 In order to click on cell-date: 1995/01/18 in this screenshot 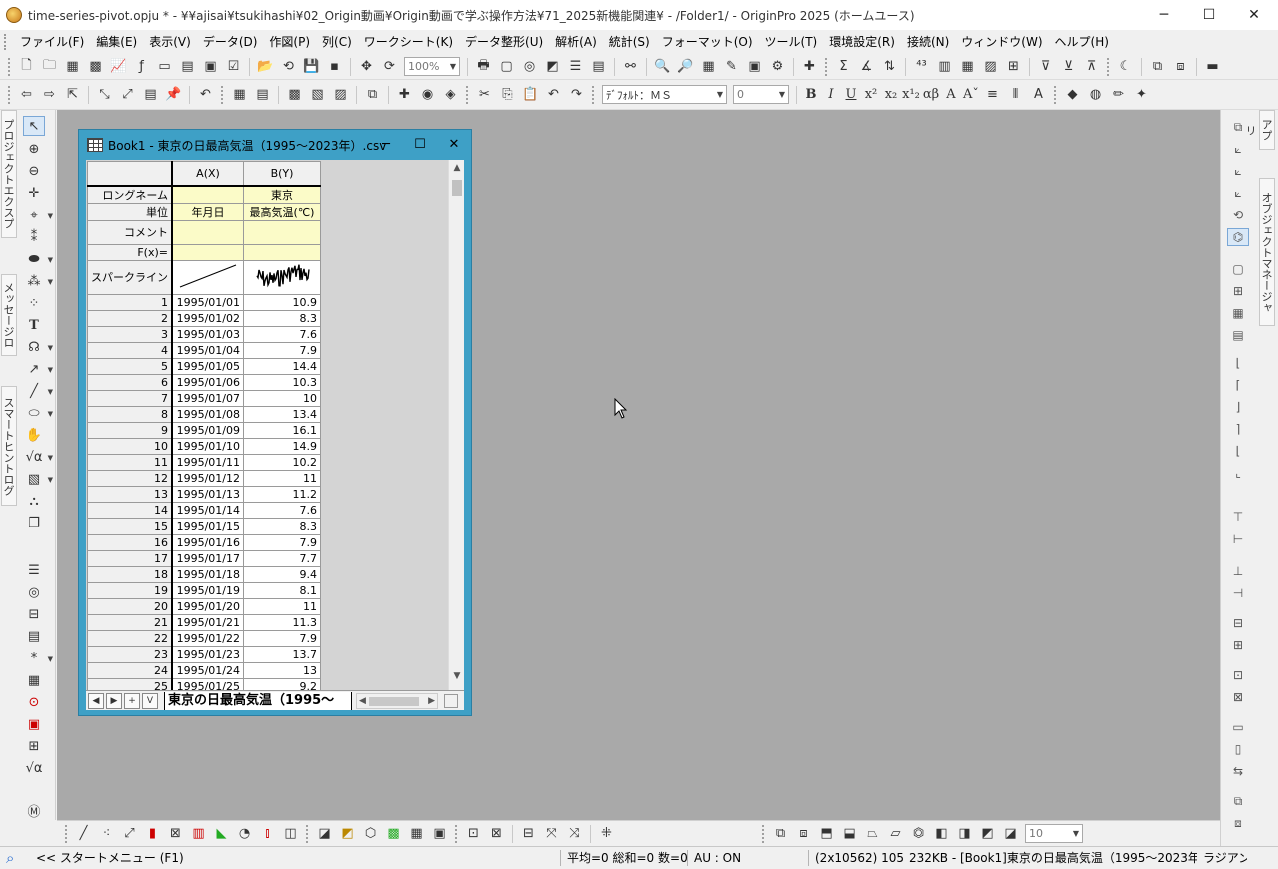, I will do `click(207, 574)`.